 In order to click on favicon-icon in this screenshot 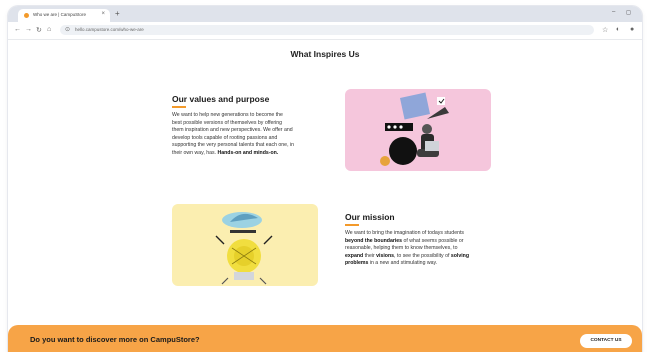, I will do `click(26, 15)`.